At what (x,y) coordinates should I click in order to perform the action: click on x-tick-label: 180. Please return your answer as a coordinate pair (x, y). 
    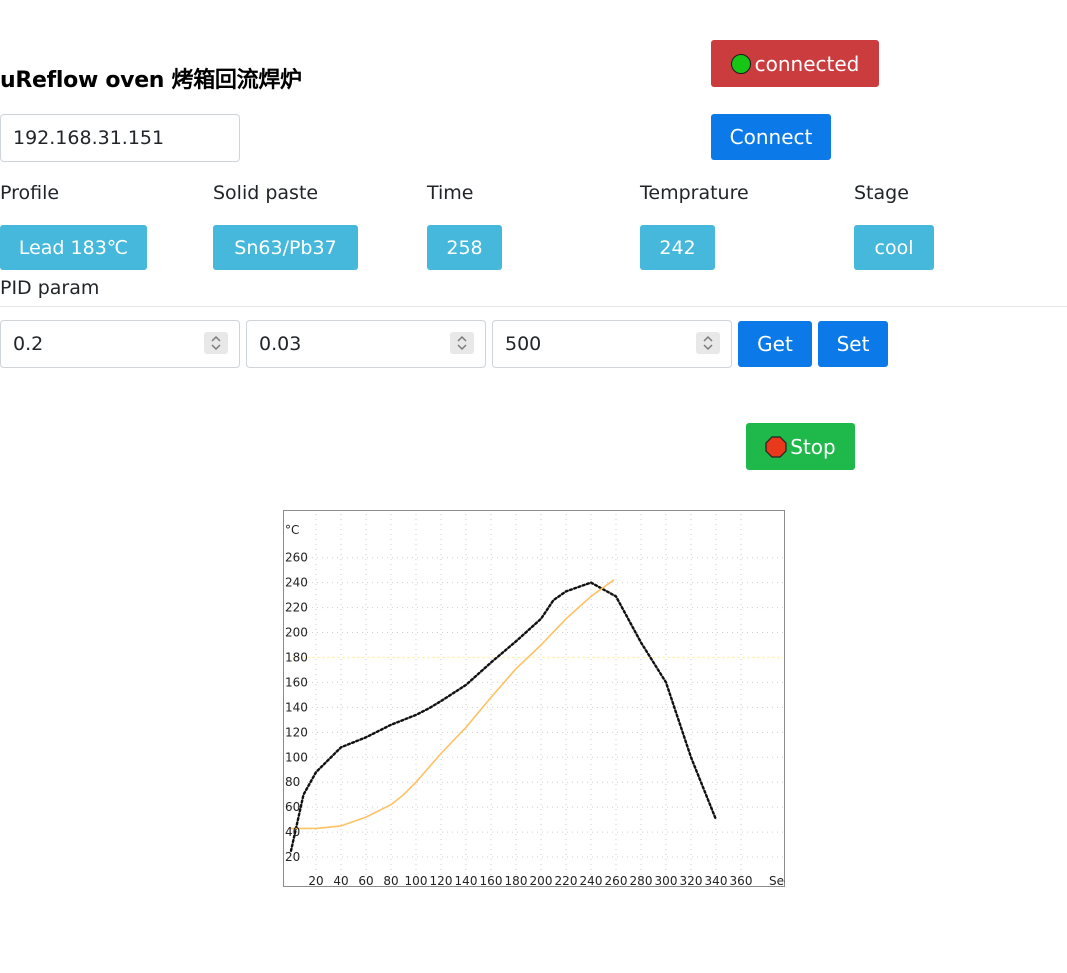
    Looking at the image, I should click on (516, 880).